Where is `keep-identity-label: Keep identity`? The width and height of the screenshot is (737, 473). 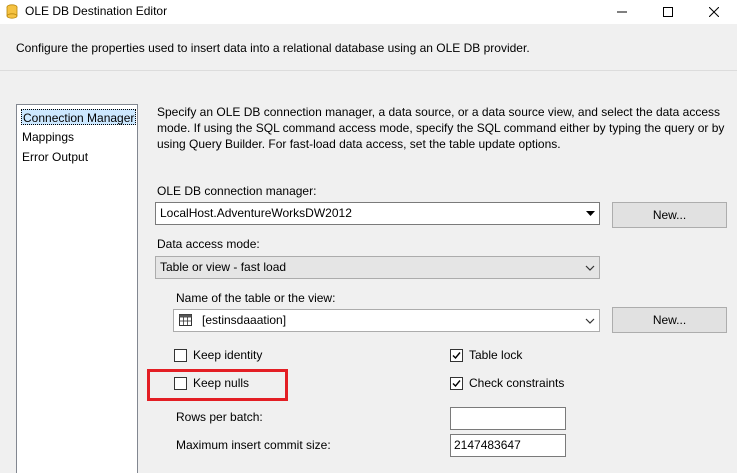 keep-identity-label: Keep identity is located at coordinates (228, 355).